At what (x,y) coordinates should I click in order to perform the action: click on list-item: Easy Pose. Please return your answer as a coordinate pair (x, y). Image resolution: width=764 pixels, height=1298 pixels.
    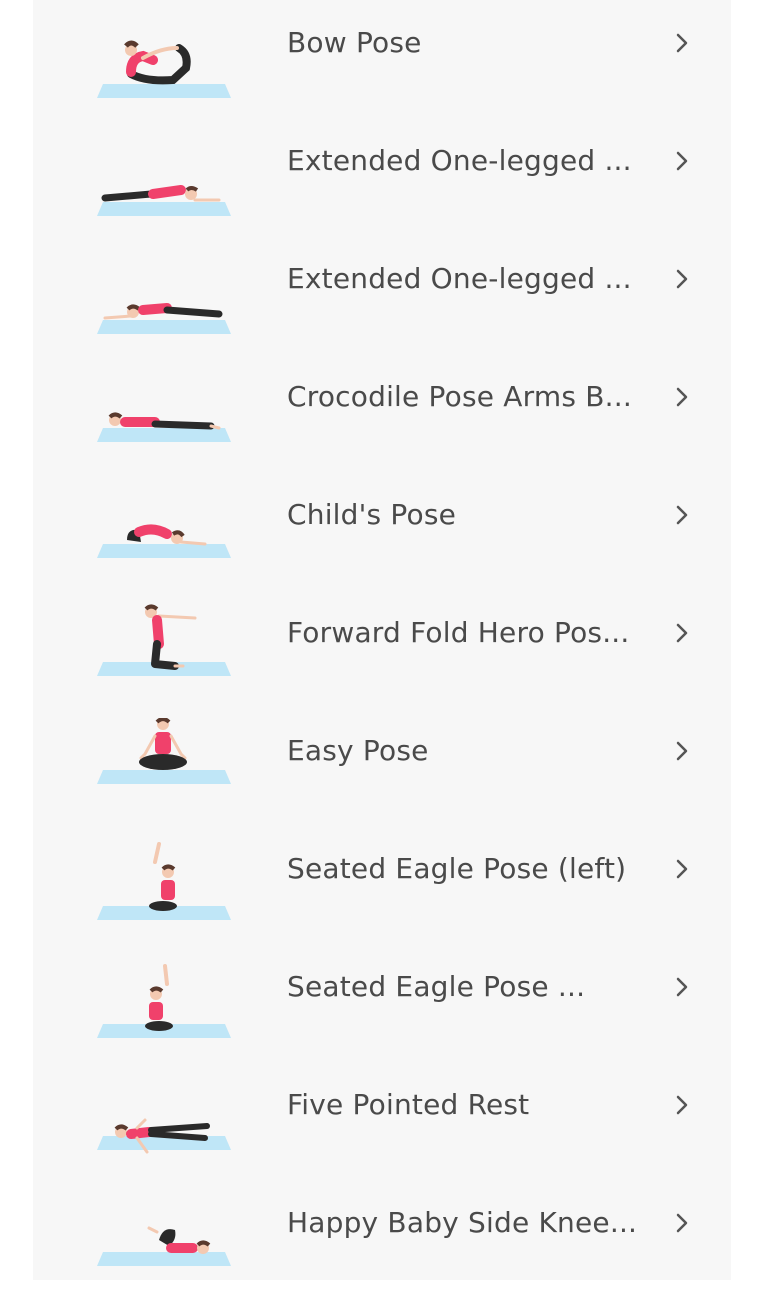
    Looking at the image, I should click on (382, 767).